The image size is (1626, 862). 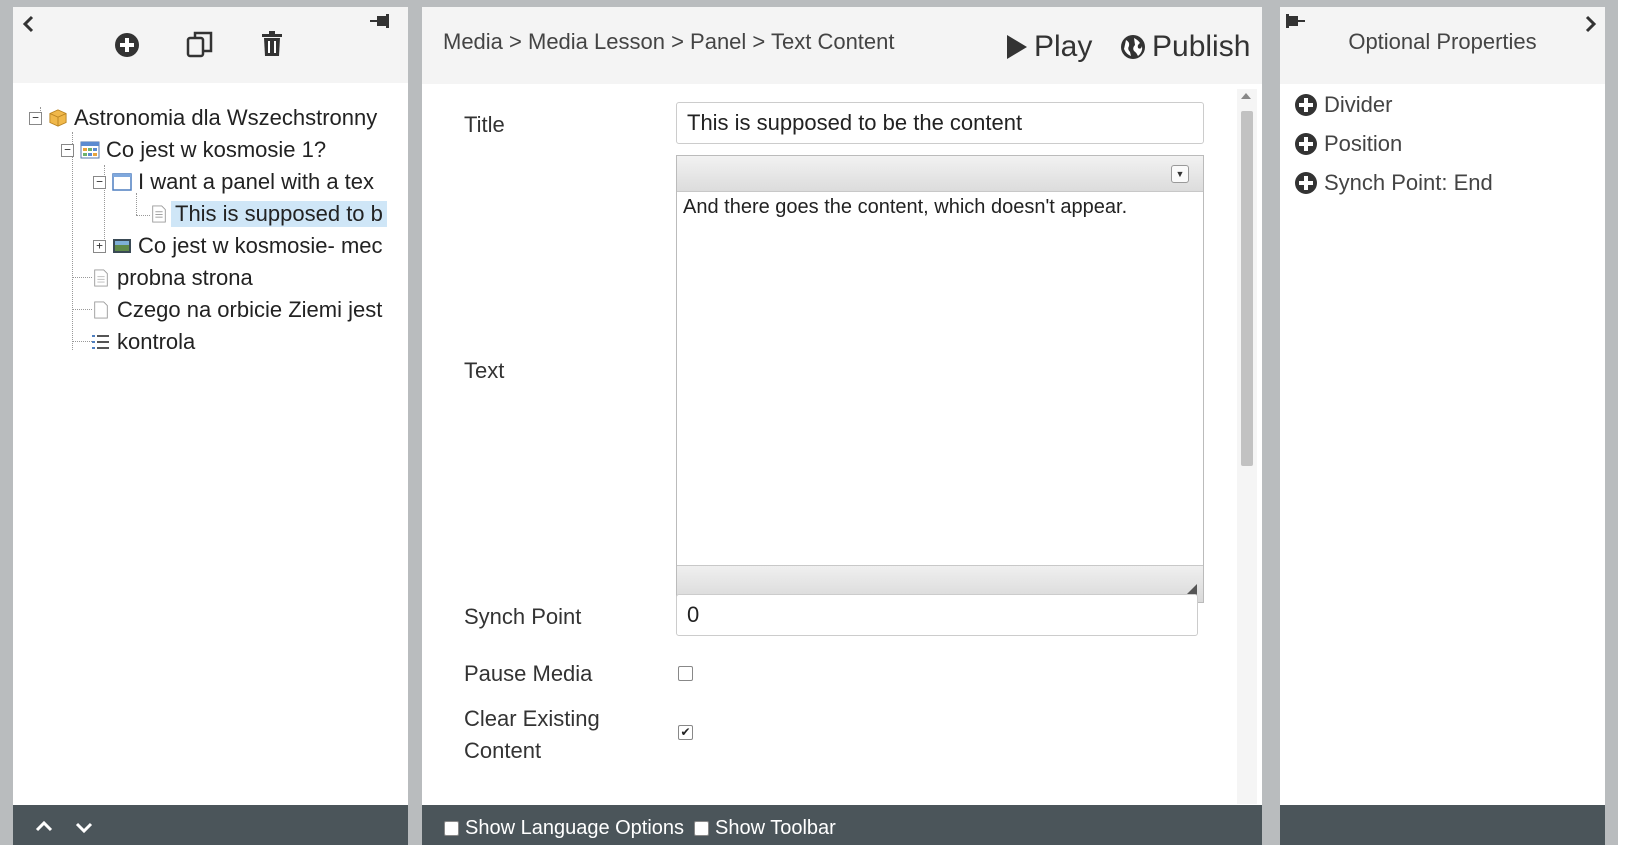 I want to click on play-icon, so click(x=1017, y=47).